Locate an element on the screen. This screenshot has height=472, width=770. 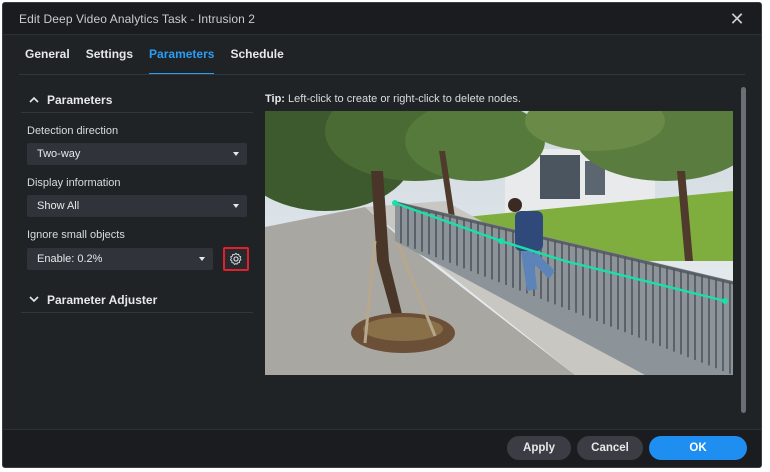
display-information-label: Display information is located at coordinates (74, 183).